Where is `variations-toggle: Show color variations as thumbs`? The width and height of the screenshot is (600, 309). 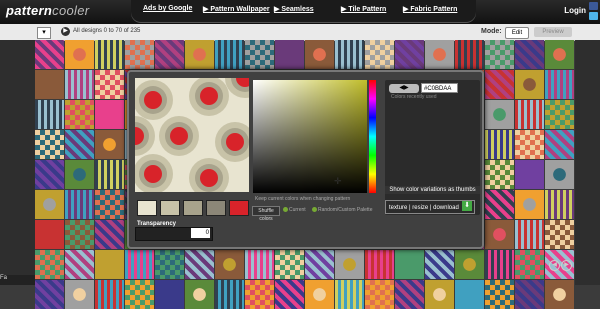 variations-toggle: Show color variations as thumbs is located at coordinates (432, 190).